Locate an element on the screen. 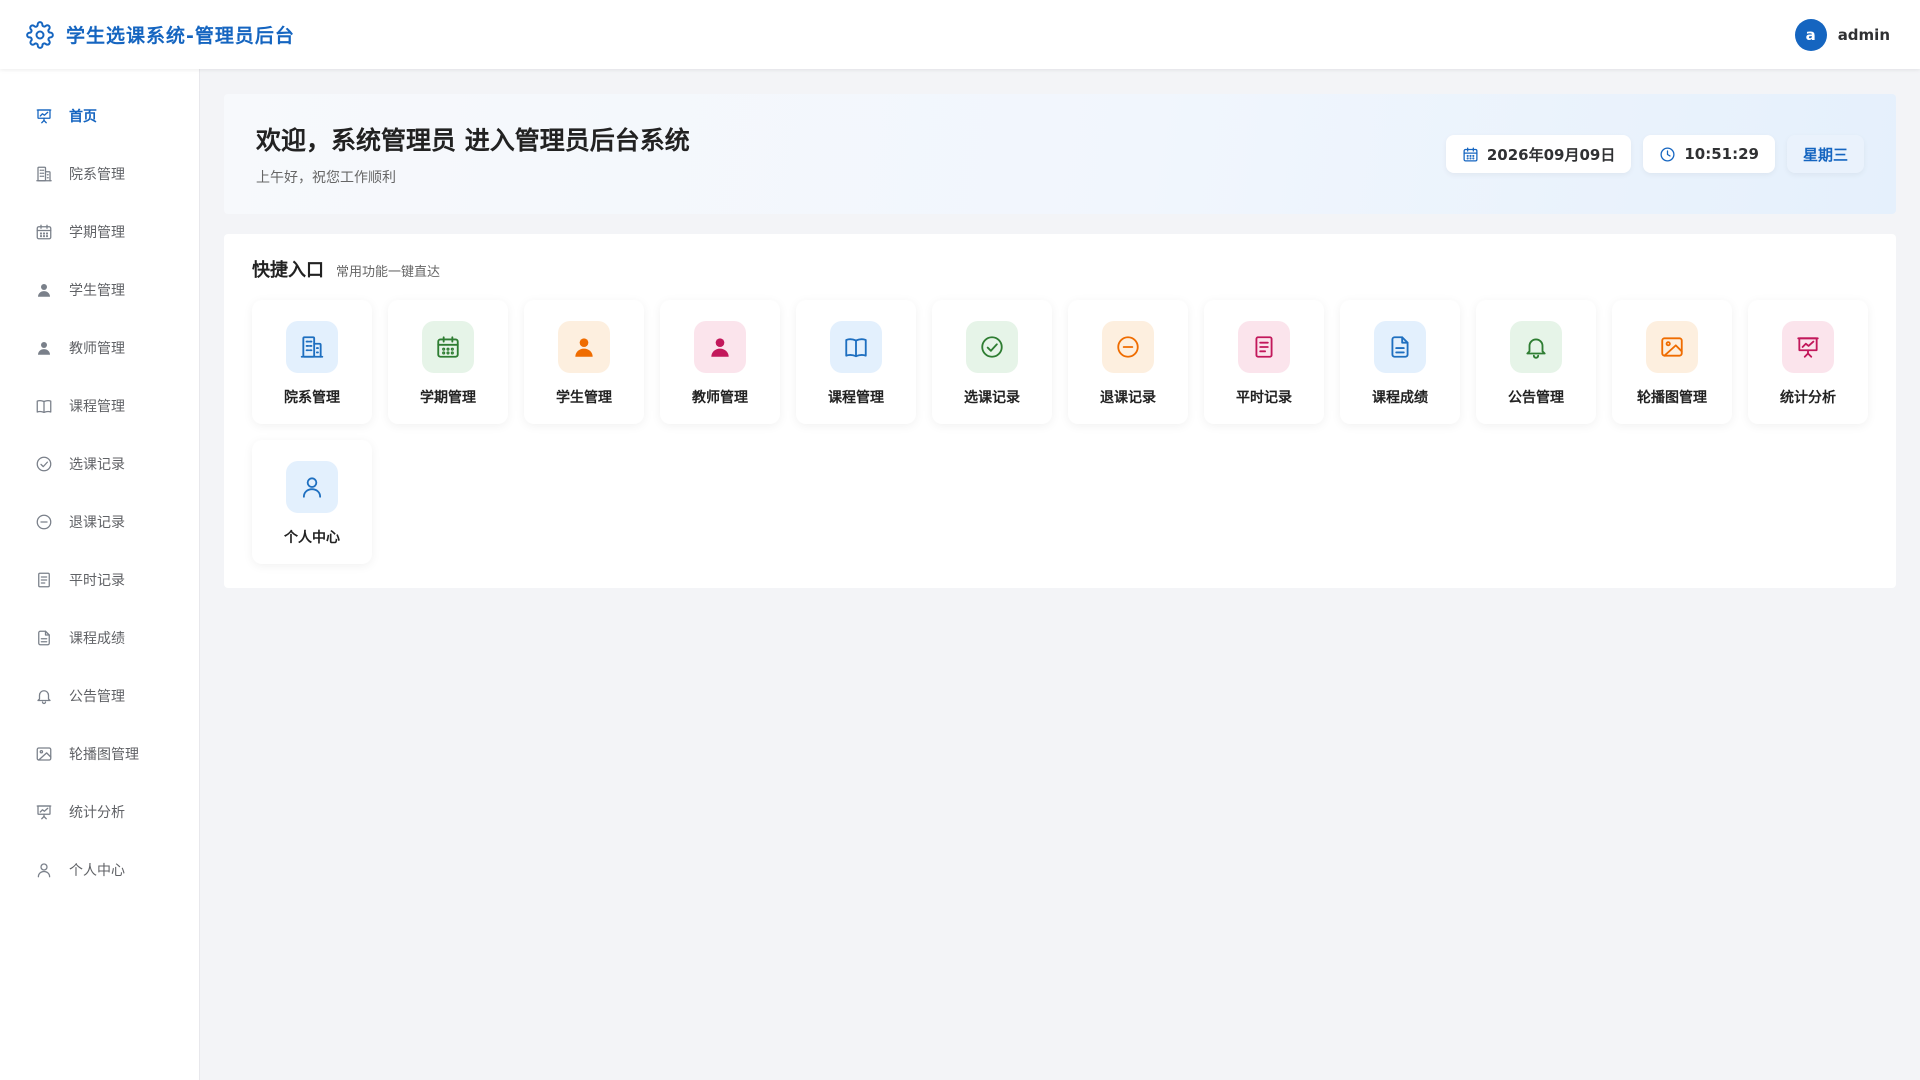 Image resolution: width=1920 pixels, height=1080 pixels. quick-card-label: 课程管理 is located at coordinates (856, 398).